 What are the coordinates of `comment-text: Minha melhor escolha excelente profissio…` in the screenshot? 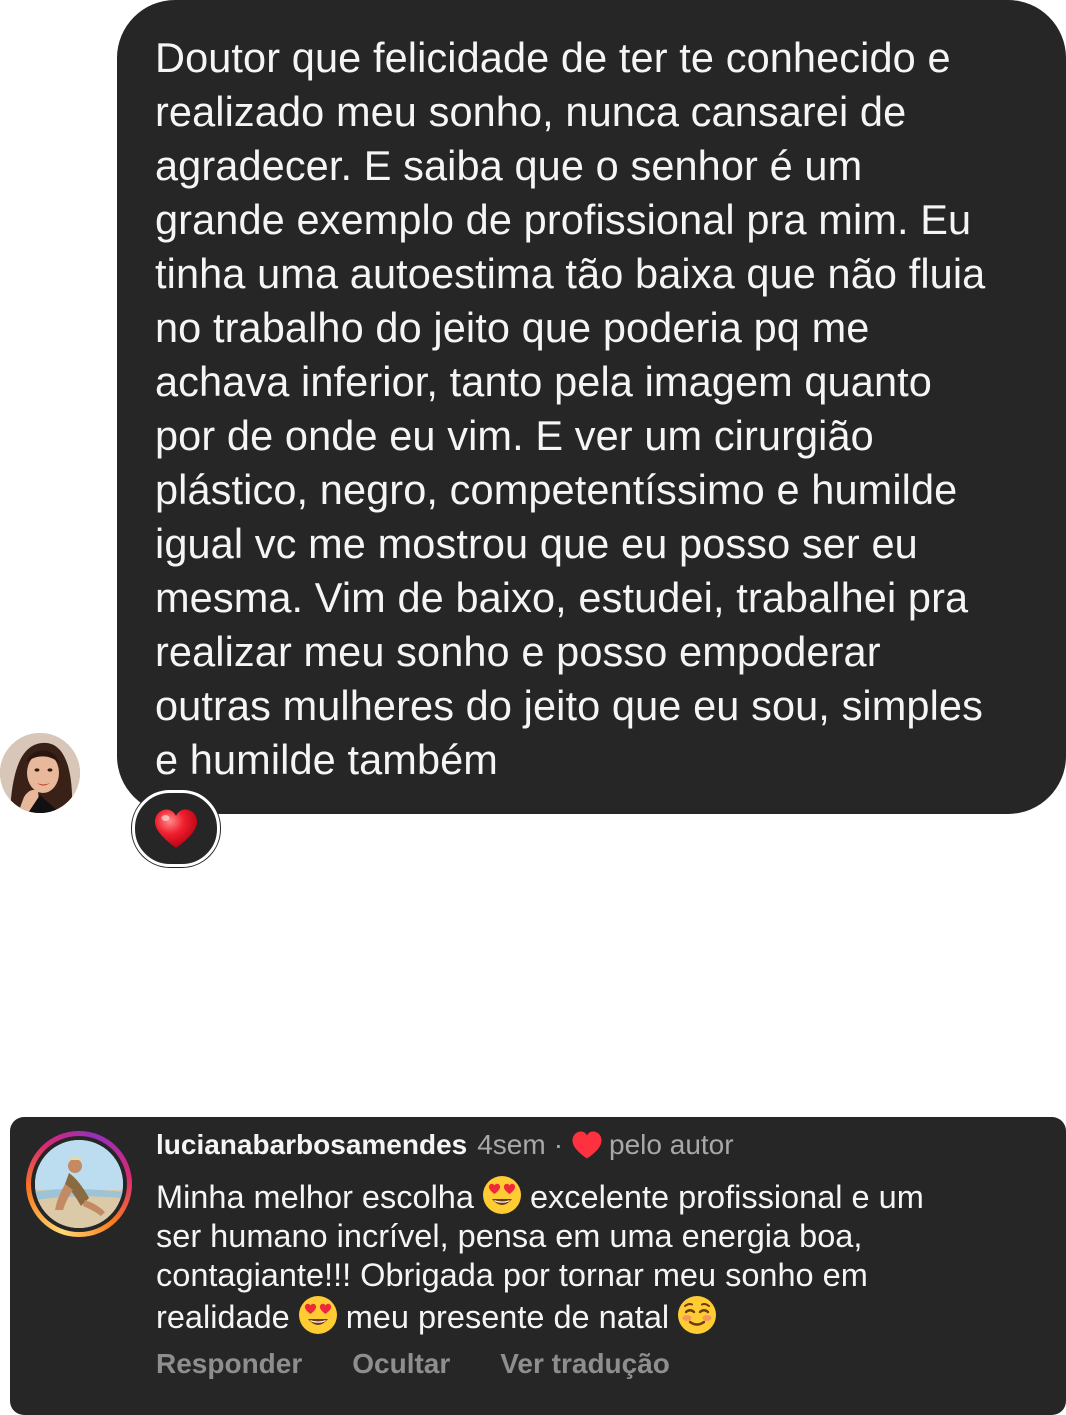 It's located at (601, 1256).